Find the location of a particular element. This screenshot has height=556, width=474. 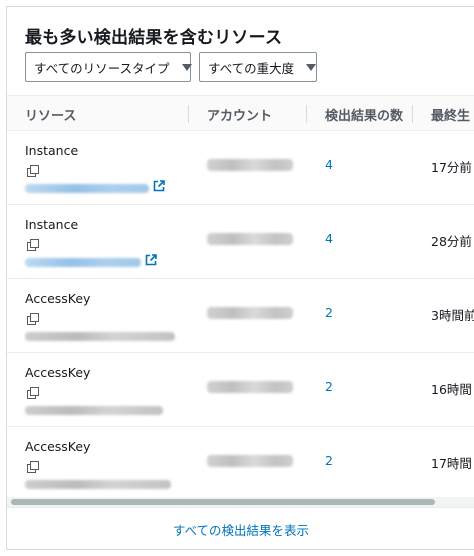

view-all-findings-link: すべての検出結果を表示 is located at coordinates (241, 529).